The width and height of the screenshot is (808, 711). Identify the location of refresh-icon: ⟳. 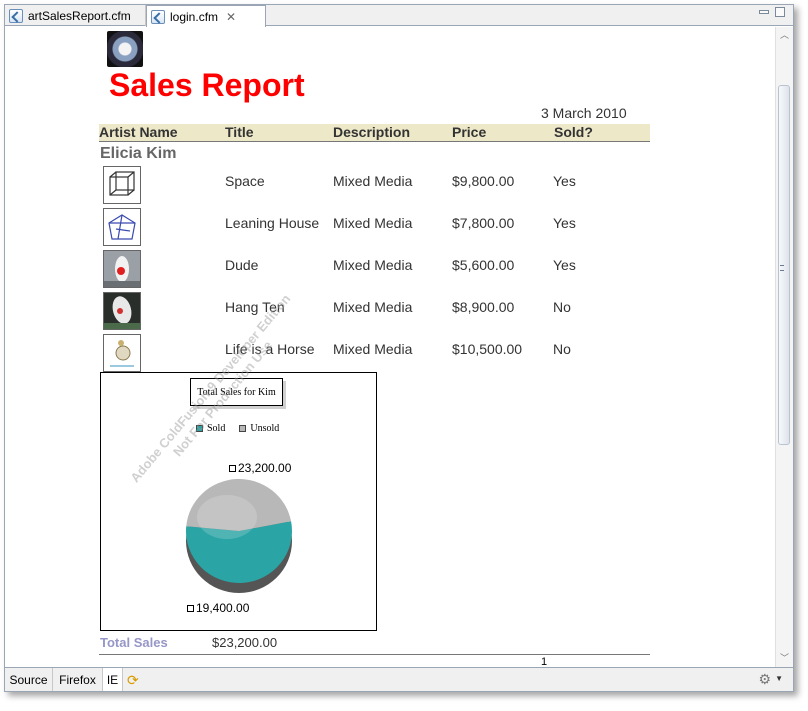
(133, 680).